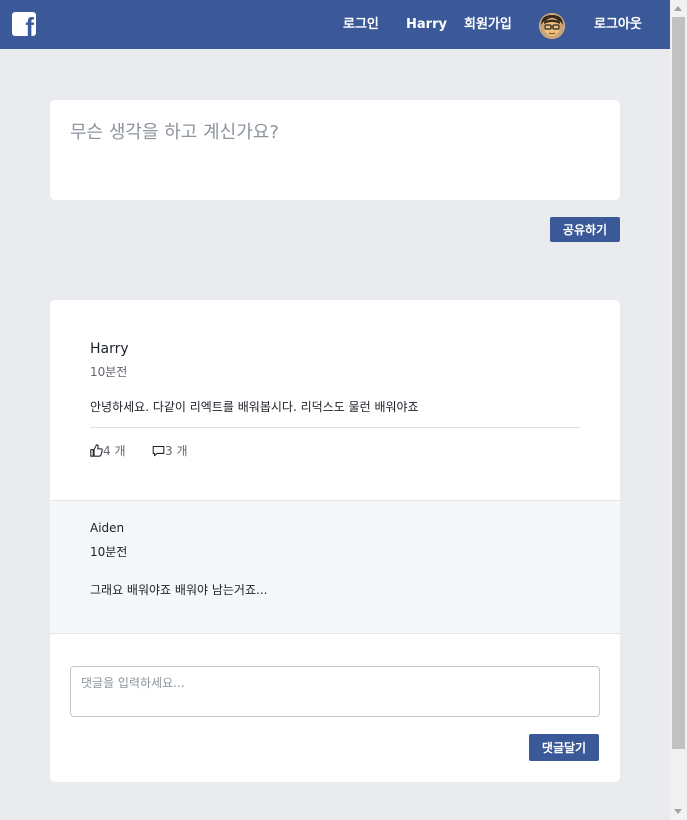 This screenshot has width=687, height=820. I want to click on divider, so click(335, 427).